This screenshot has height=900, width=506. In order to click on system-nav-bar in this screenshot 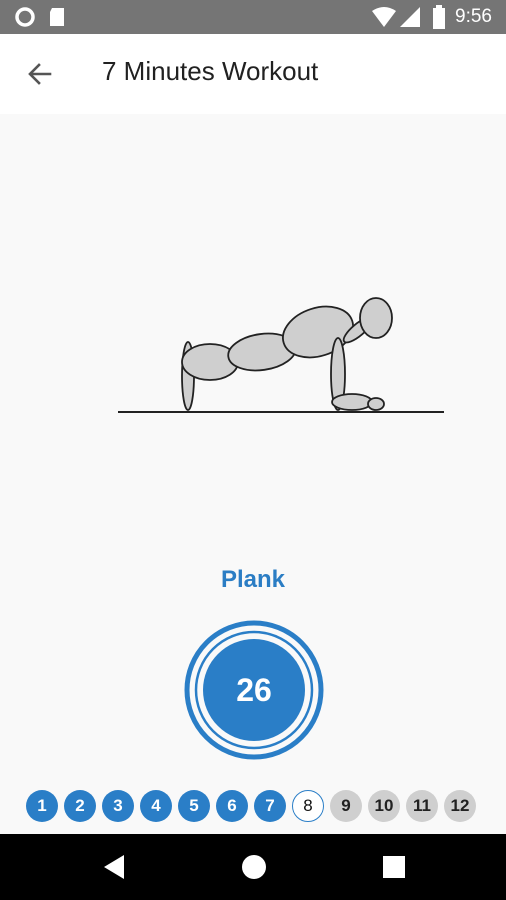, I will do `click(253, 867)`.